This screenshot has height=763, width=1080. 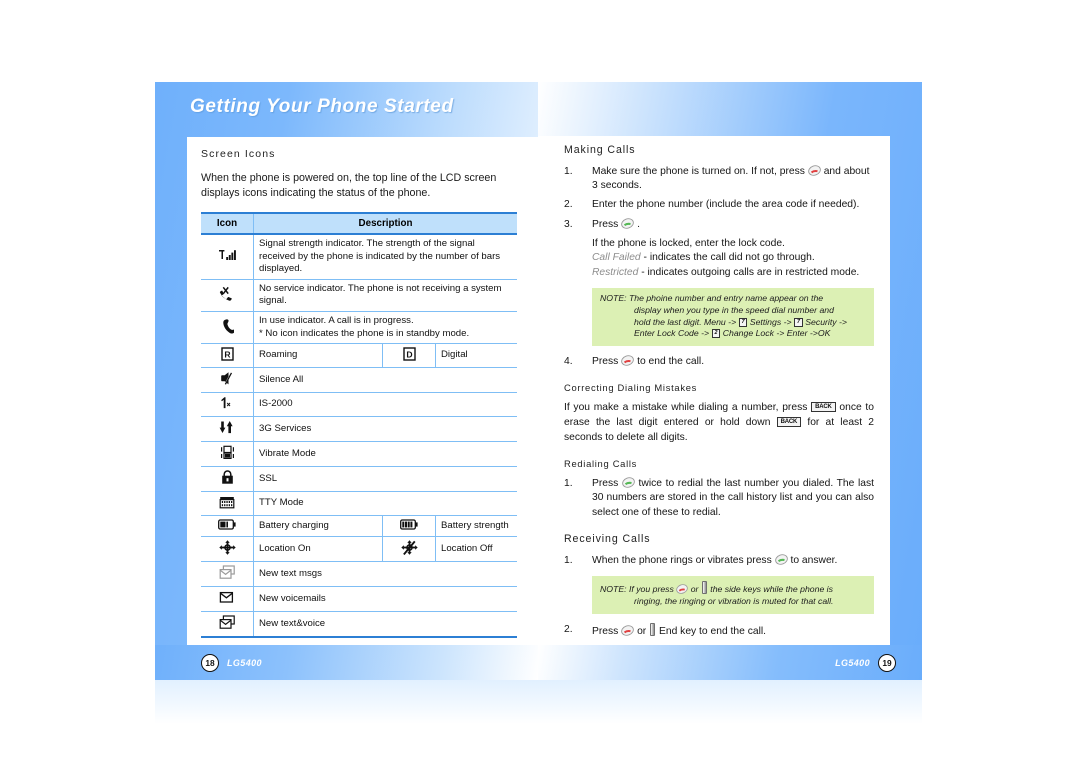 I want to click on note2-line1c: the side keys while the phone is, so click(x=771, y=589).